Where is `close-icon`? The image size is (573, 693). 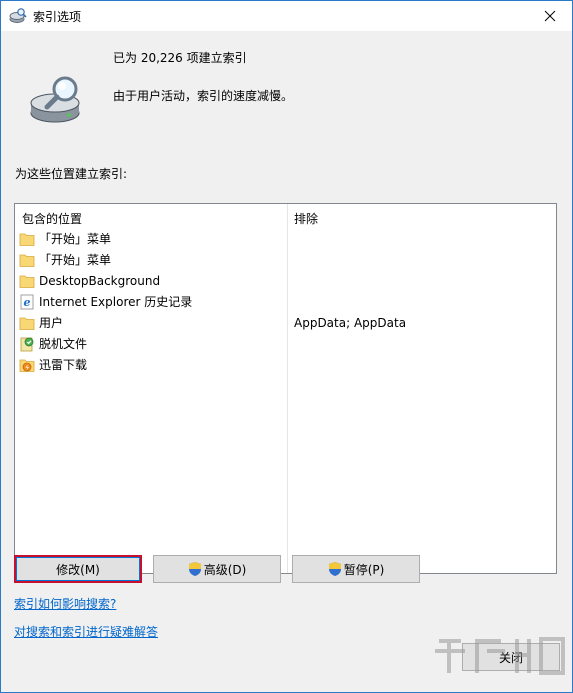 close-icon is located at coordinates (550, 16).